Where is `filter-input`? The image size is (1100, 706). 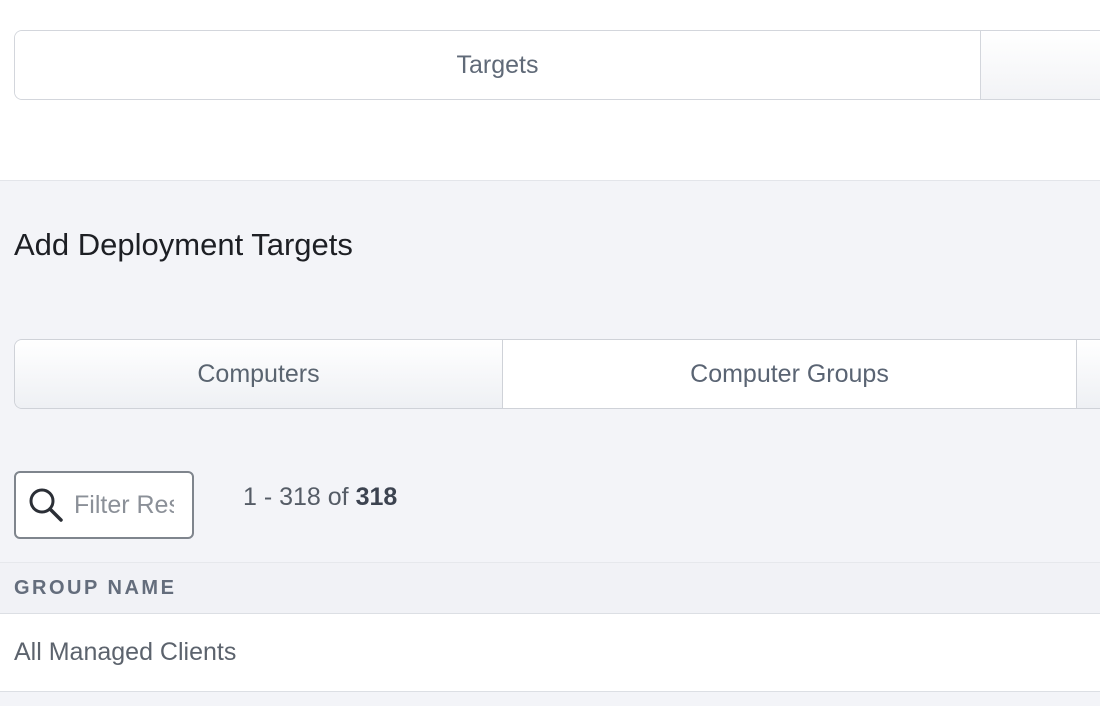
filter-input is located at coordinates (124, 505).